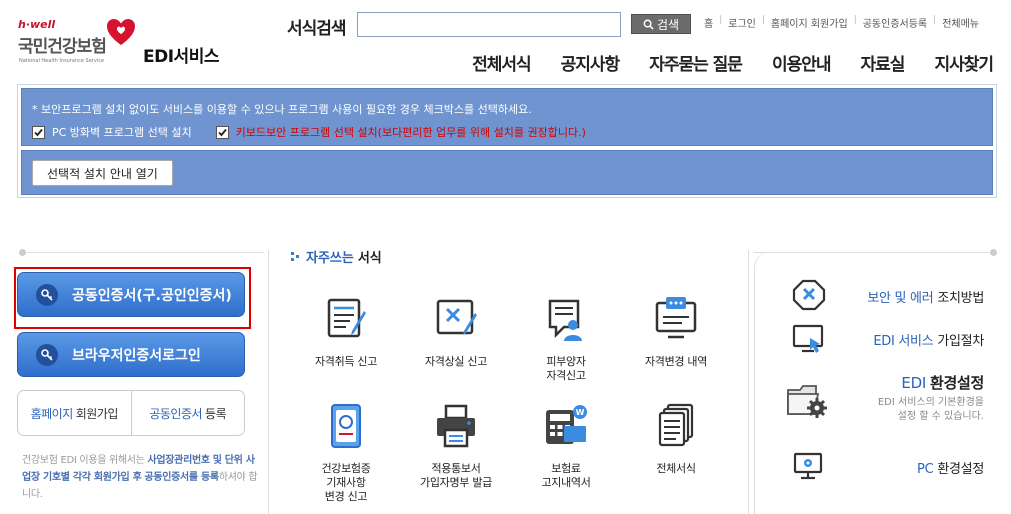 The height and width of the screenshot is (514, 1011). Describe the element at coordinates (346, 361) in the screenshot. I see `form-item-label: 자격취득 신고` at that location.